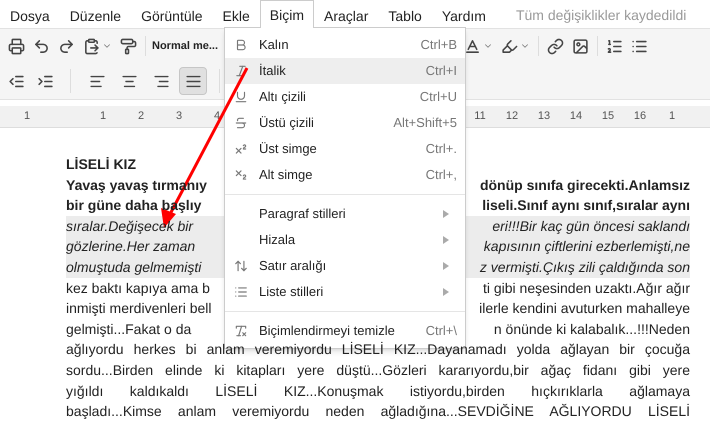 This screenshot has width=710, height=424. What do you see at coordinates (345, 175) in the screenshot?
I see `menu-option: Alt simge Ctrl+,` at bounding box center [345, 175].